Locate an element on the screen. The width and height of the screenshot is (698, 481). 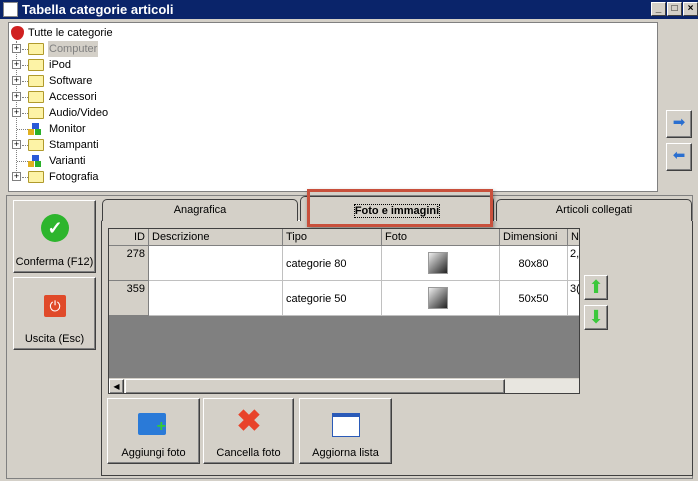
delete-photo-button: ✖ Cancella foto is located at coordinates (248, 431).